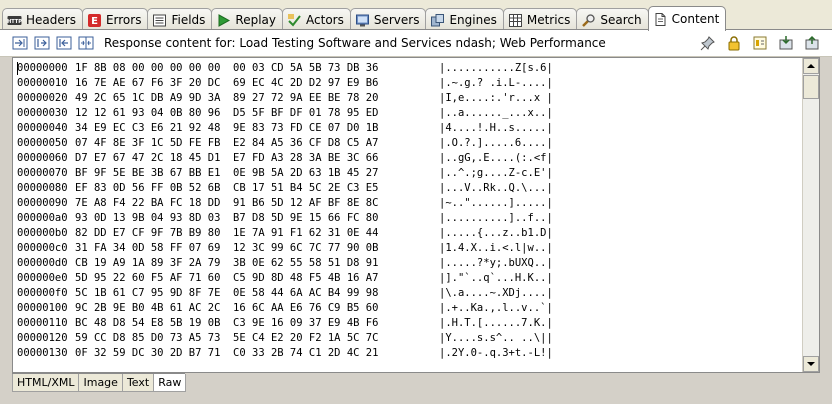 The image size is (832, 404). What do you see at coordinates (42, 353) in the screenshot?
I see `hex-offset: 00000130` at bounding box center [42, 353].